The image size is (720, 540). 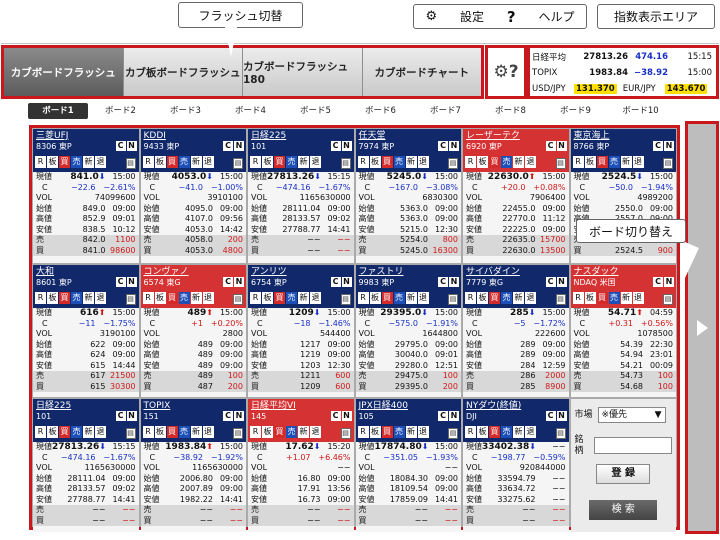 What do you see at coordinates (64, 72) in the screenshot?
I see `tab-kabu-board-flash: カブボードフラッシュ` at bounding box center [64, 72].